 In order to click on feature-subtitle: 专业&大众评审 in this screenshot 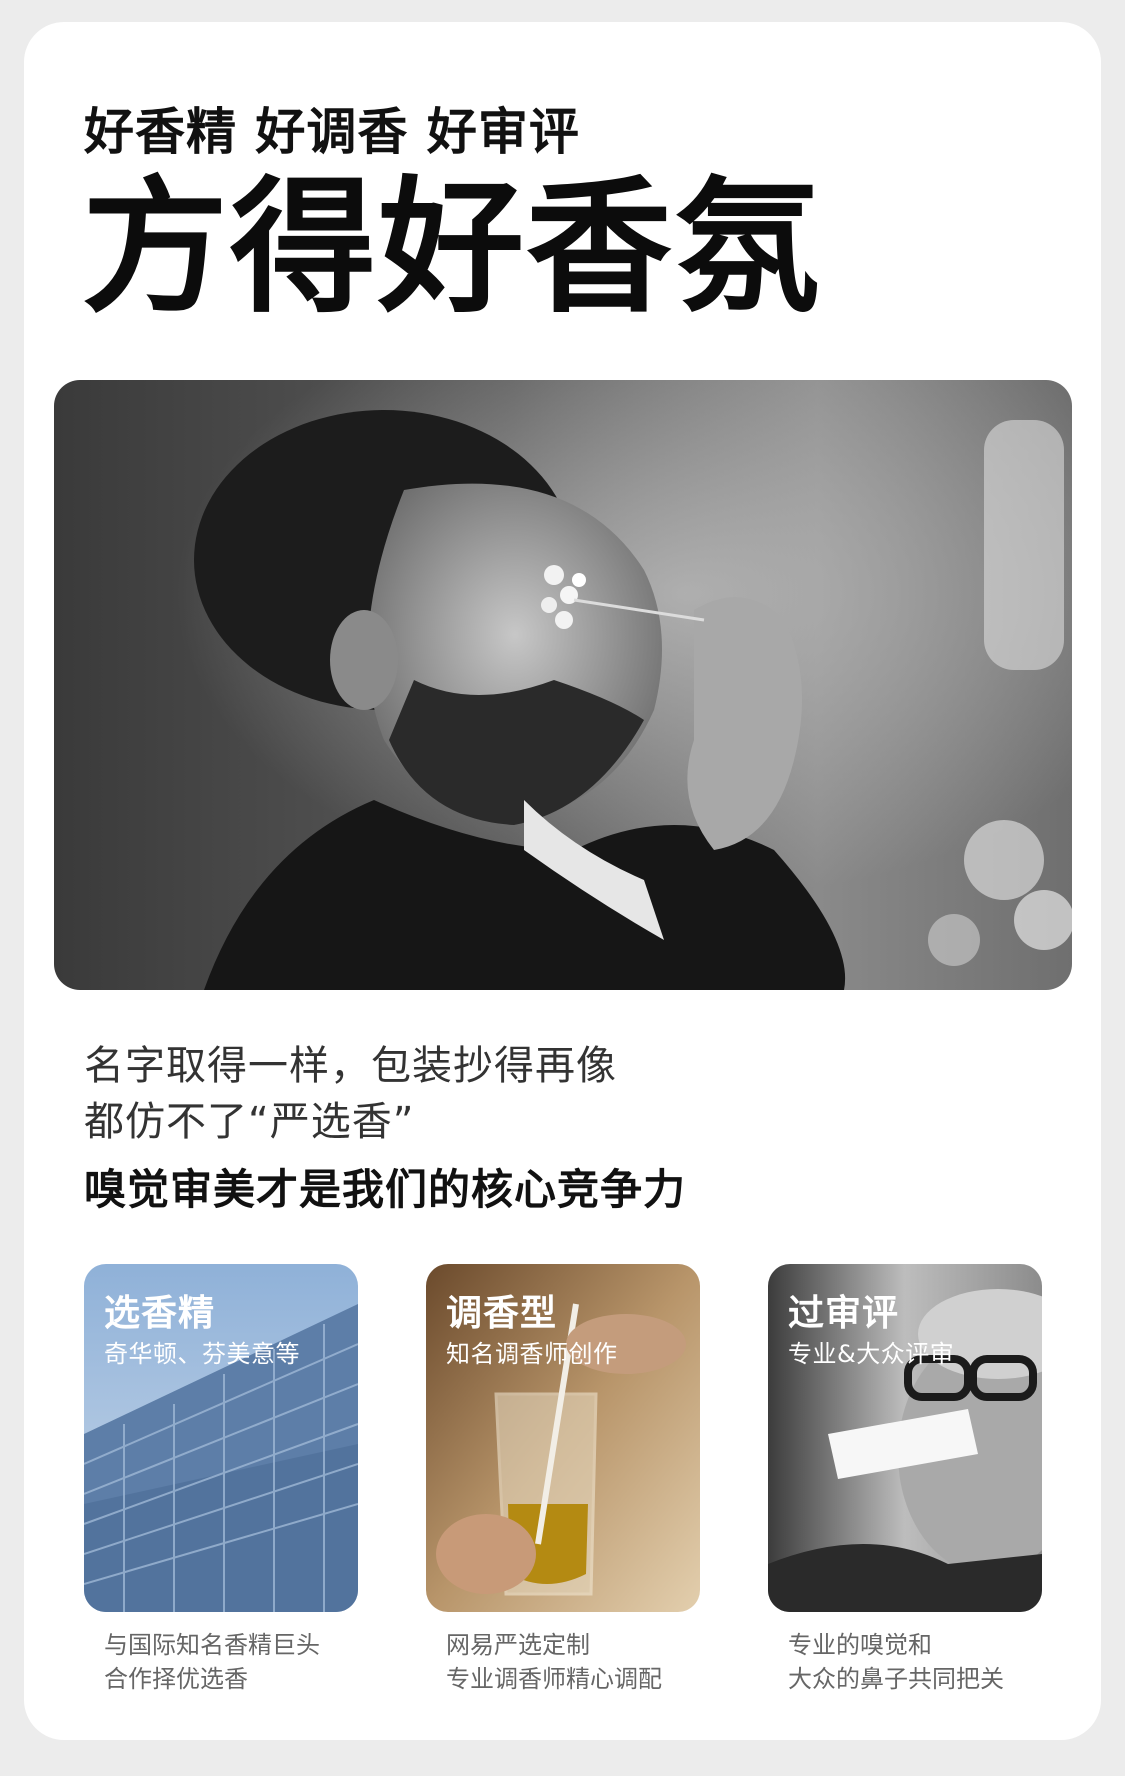, I will do `click(871, 1354)`.